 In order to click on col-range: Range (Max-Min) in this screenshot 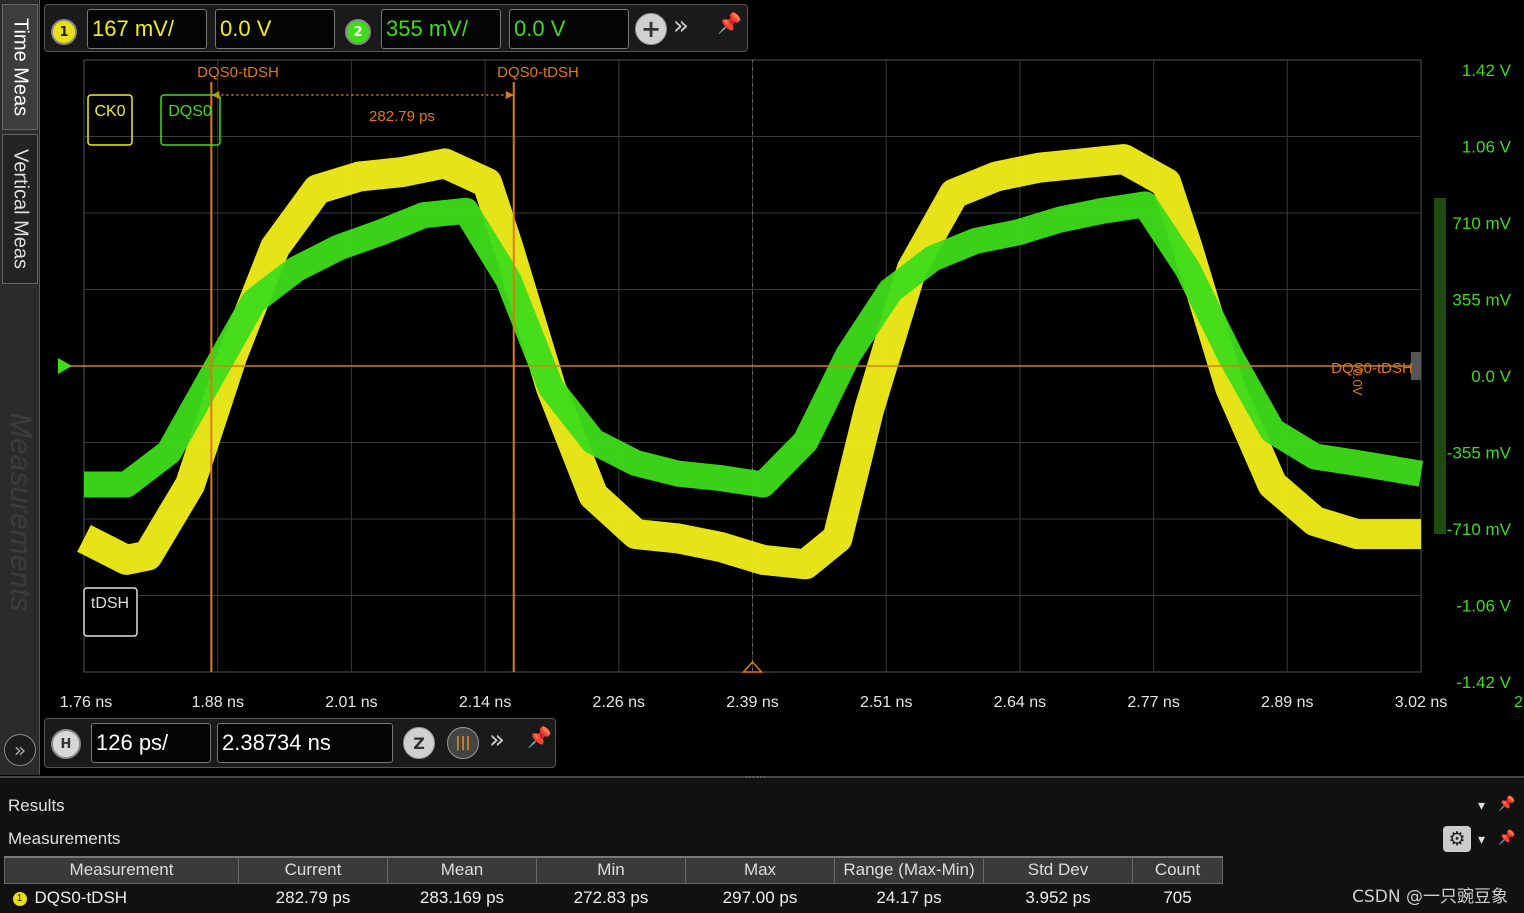, I will do `click(909, 870)`.